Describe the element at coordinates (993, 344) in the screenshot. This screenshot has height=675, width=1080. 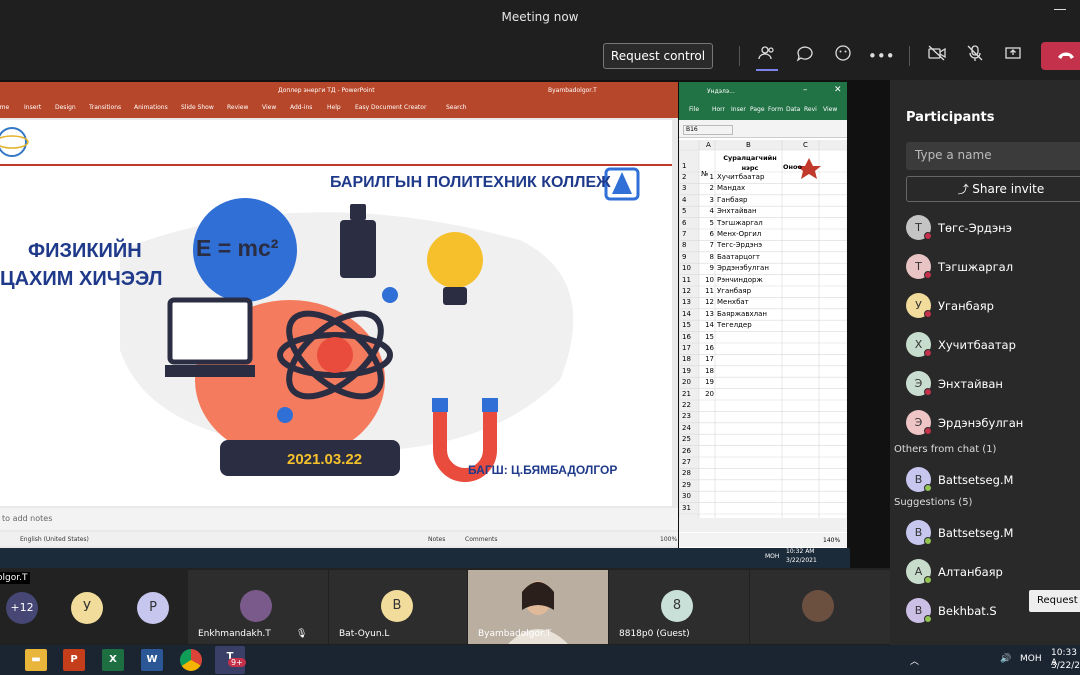
I see `participant-row: Х Хучитбаатар` at that location.